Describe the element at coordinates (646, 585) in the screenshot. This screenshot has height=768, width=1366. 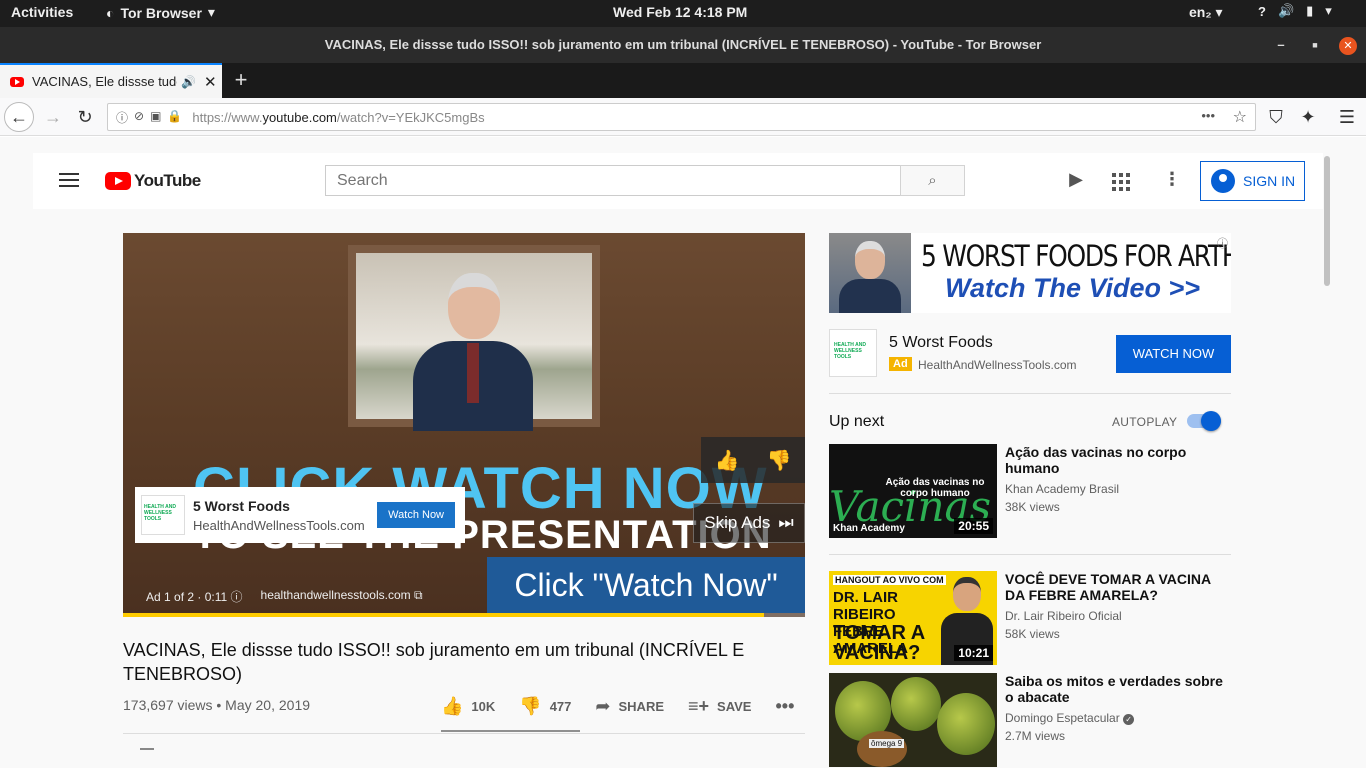
I see `ad-cta-banner: Click "Watch Now"` at that location.